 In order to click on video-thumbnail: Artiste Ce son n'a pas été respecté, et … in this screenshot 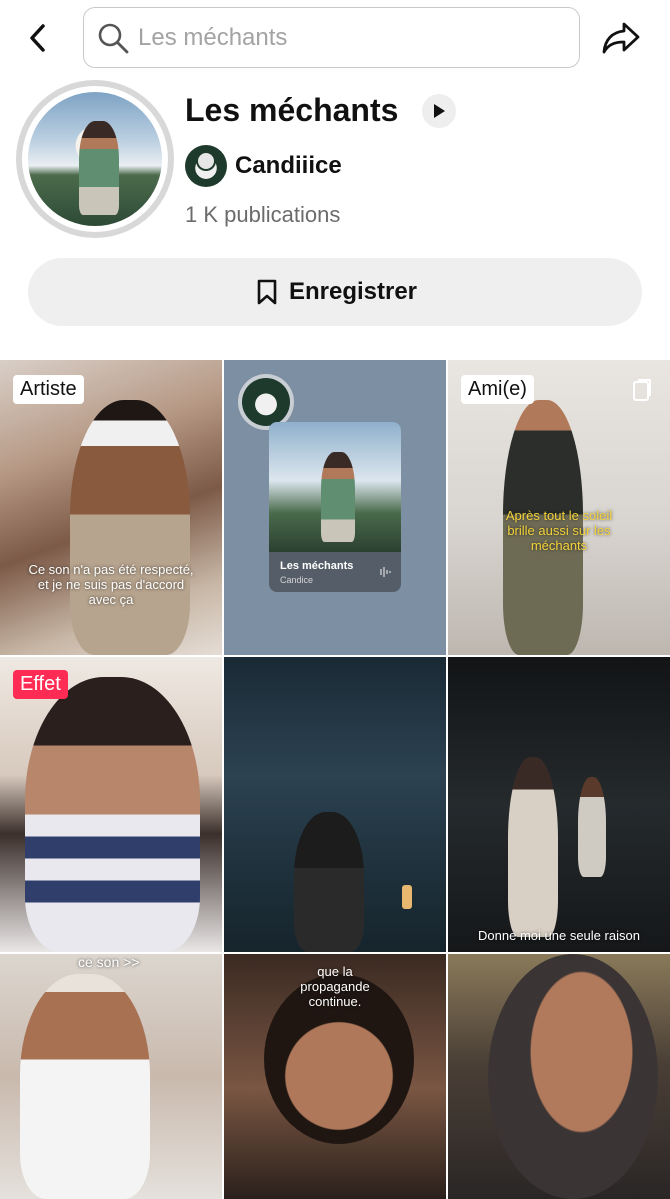, I will do `click(111, 507)`.